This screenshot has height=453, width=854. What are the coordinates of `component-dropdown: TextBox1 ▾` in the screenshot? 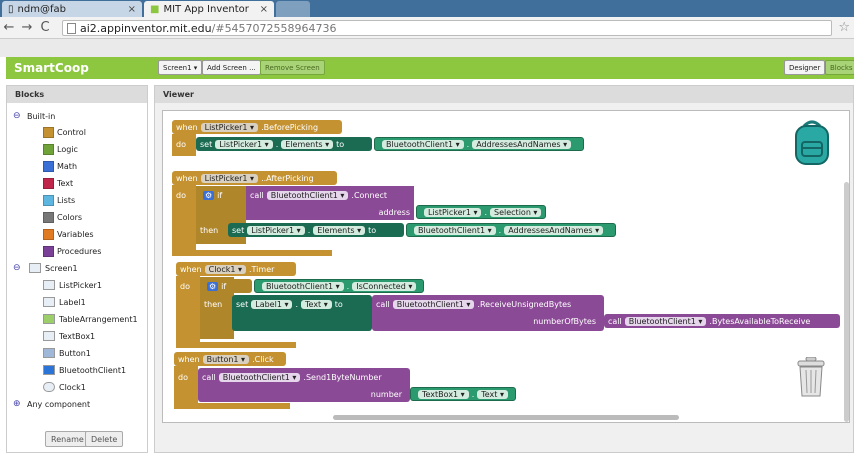 It's located at (443, 394).